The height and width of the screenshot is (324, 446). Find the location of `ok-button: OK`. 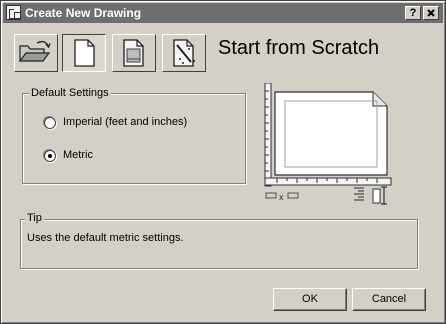

ok-button: OK is located at coordinates (310, 299).